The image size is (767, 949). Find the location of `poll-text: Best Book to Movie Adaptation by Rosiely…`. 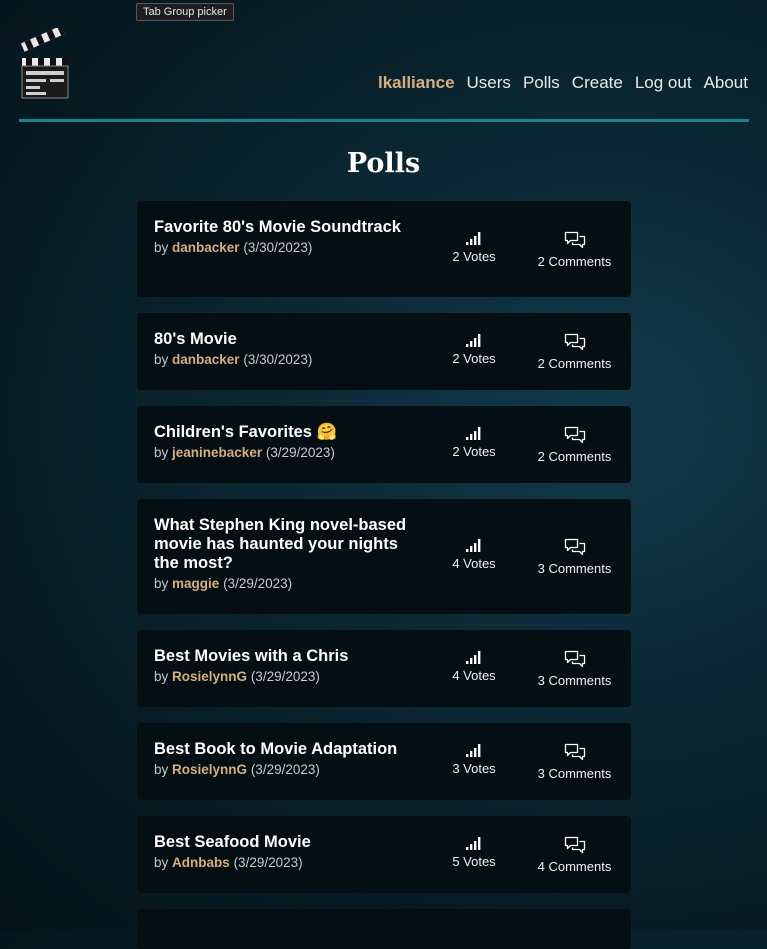

poll-text: Best Book to Movie Adaptation by Rosiely… is located at coordinates (284, 758).